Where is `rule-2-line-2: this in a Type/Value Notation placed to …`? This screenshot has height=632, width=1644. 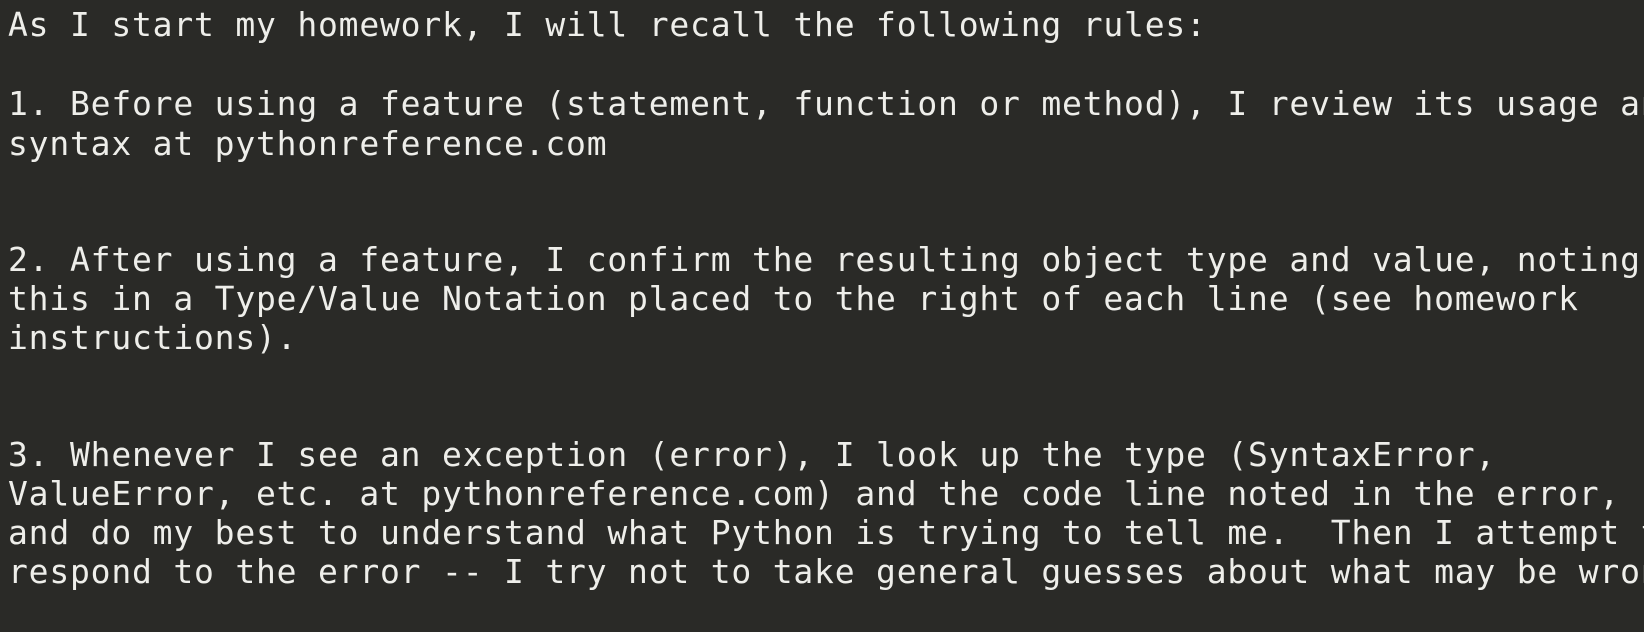
rule-2-line-2: this in a Type/Value Notation placed to … is located at coordinates (793, 298).